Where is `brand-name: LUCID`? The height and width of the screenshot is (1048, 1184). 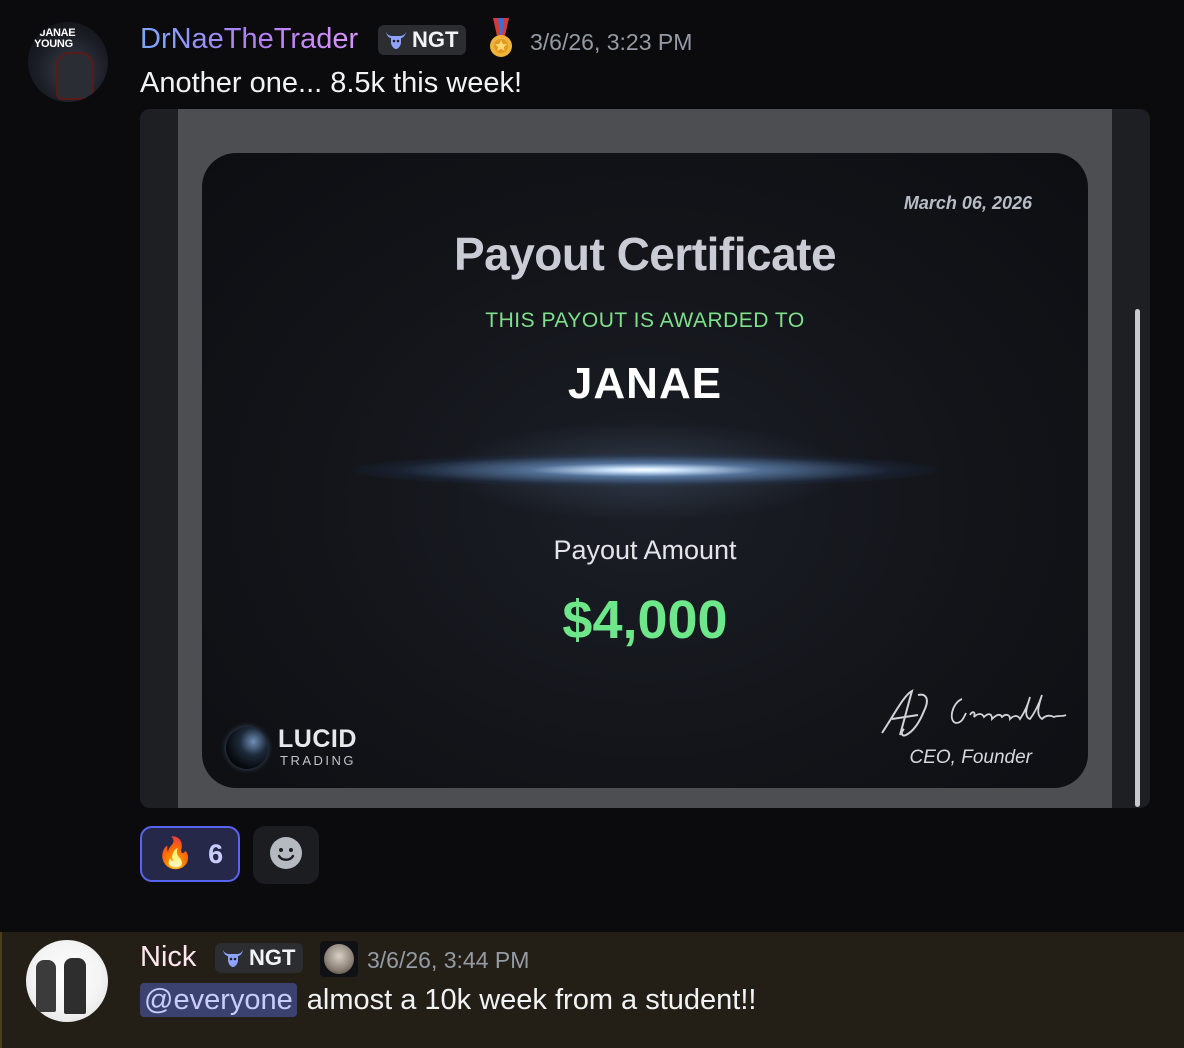 brand-name: LUCID is located at coordinates (317, 739).